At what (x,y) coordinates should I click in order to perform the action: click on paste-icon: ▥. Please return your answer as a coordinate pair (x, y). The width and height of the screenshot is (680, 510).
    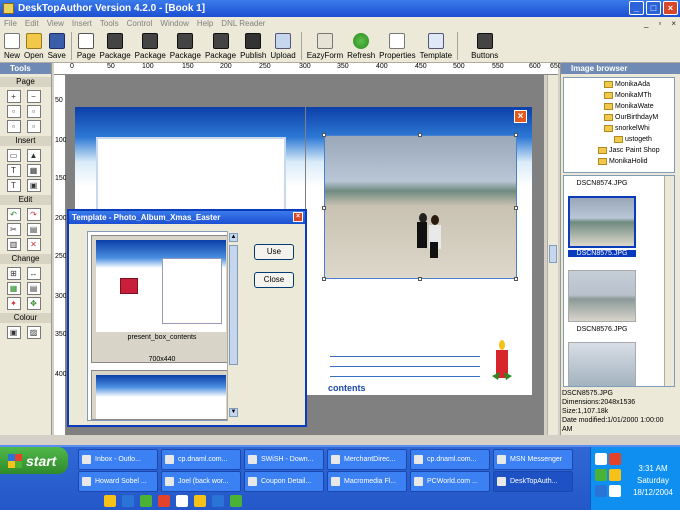
    Looking at the image, I should click on (13, 244).